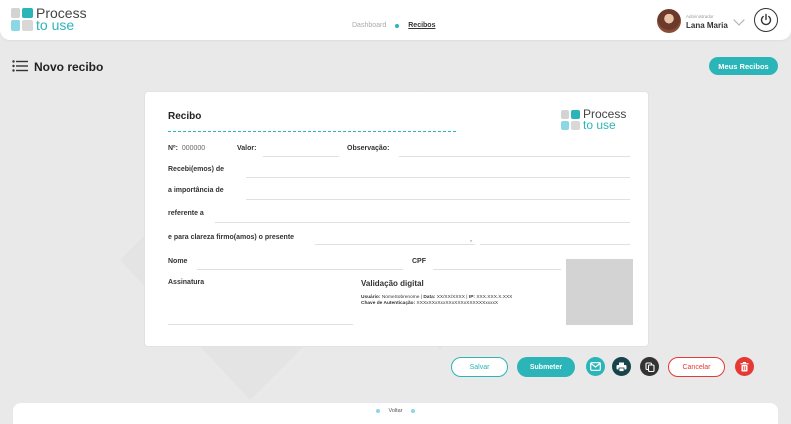 This screenshot has width=791, height=424. I want to click on valor-label: Valor:, so click(247, 148).